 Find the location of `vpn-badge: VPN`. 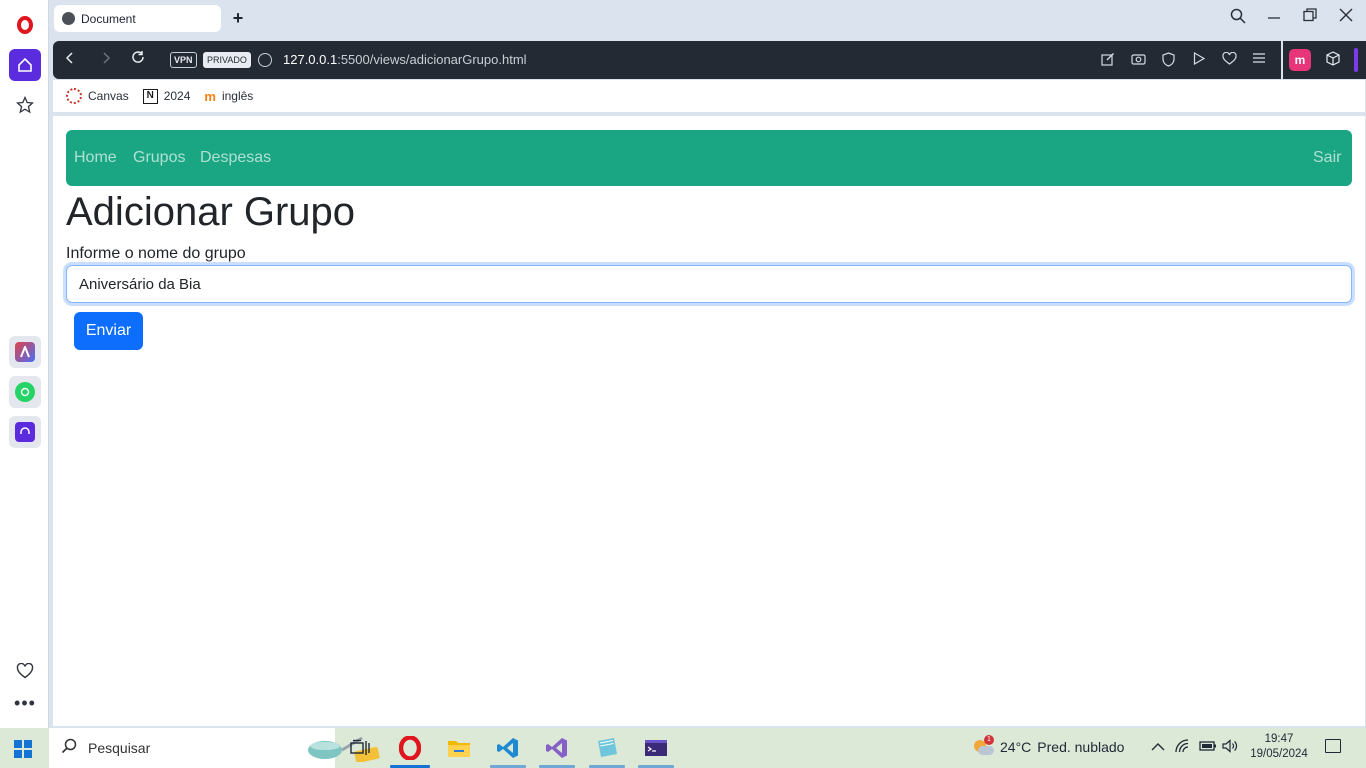

vpn-badge: VPN is located at coordinates (183, 60).